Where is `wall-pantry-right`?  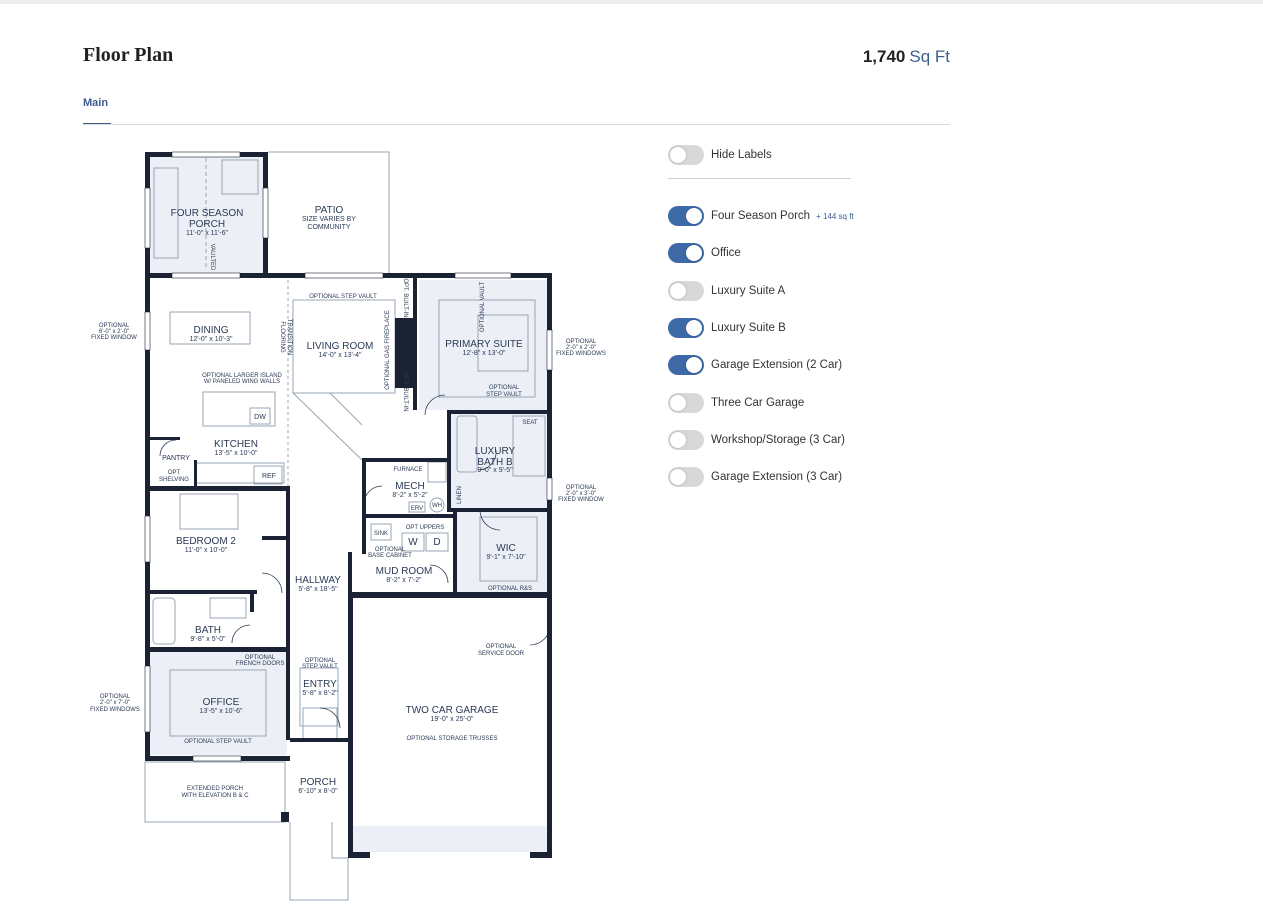 wall-pantry-right is located at coordinates (195, 474).